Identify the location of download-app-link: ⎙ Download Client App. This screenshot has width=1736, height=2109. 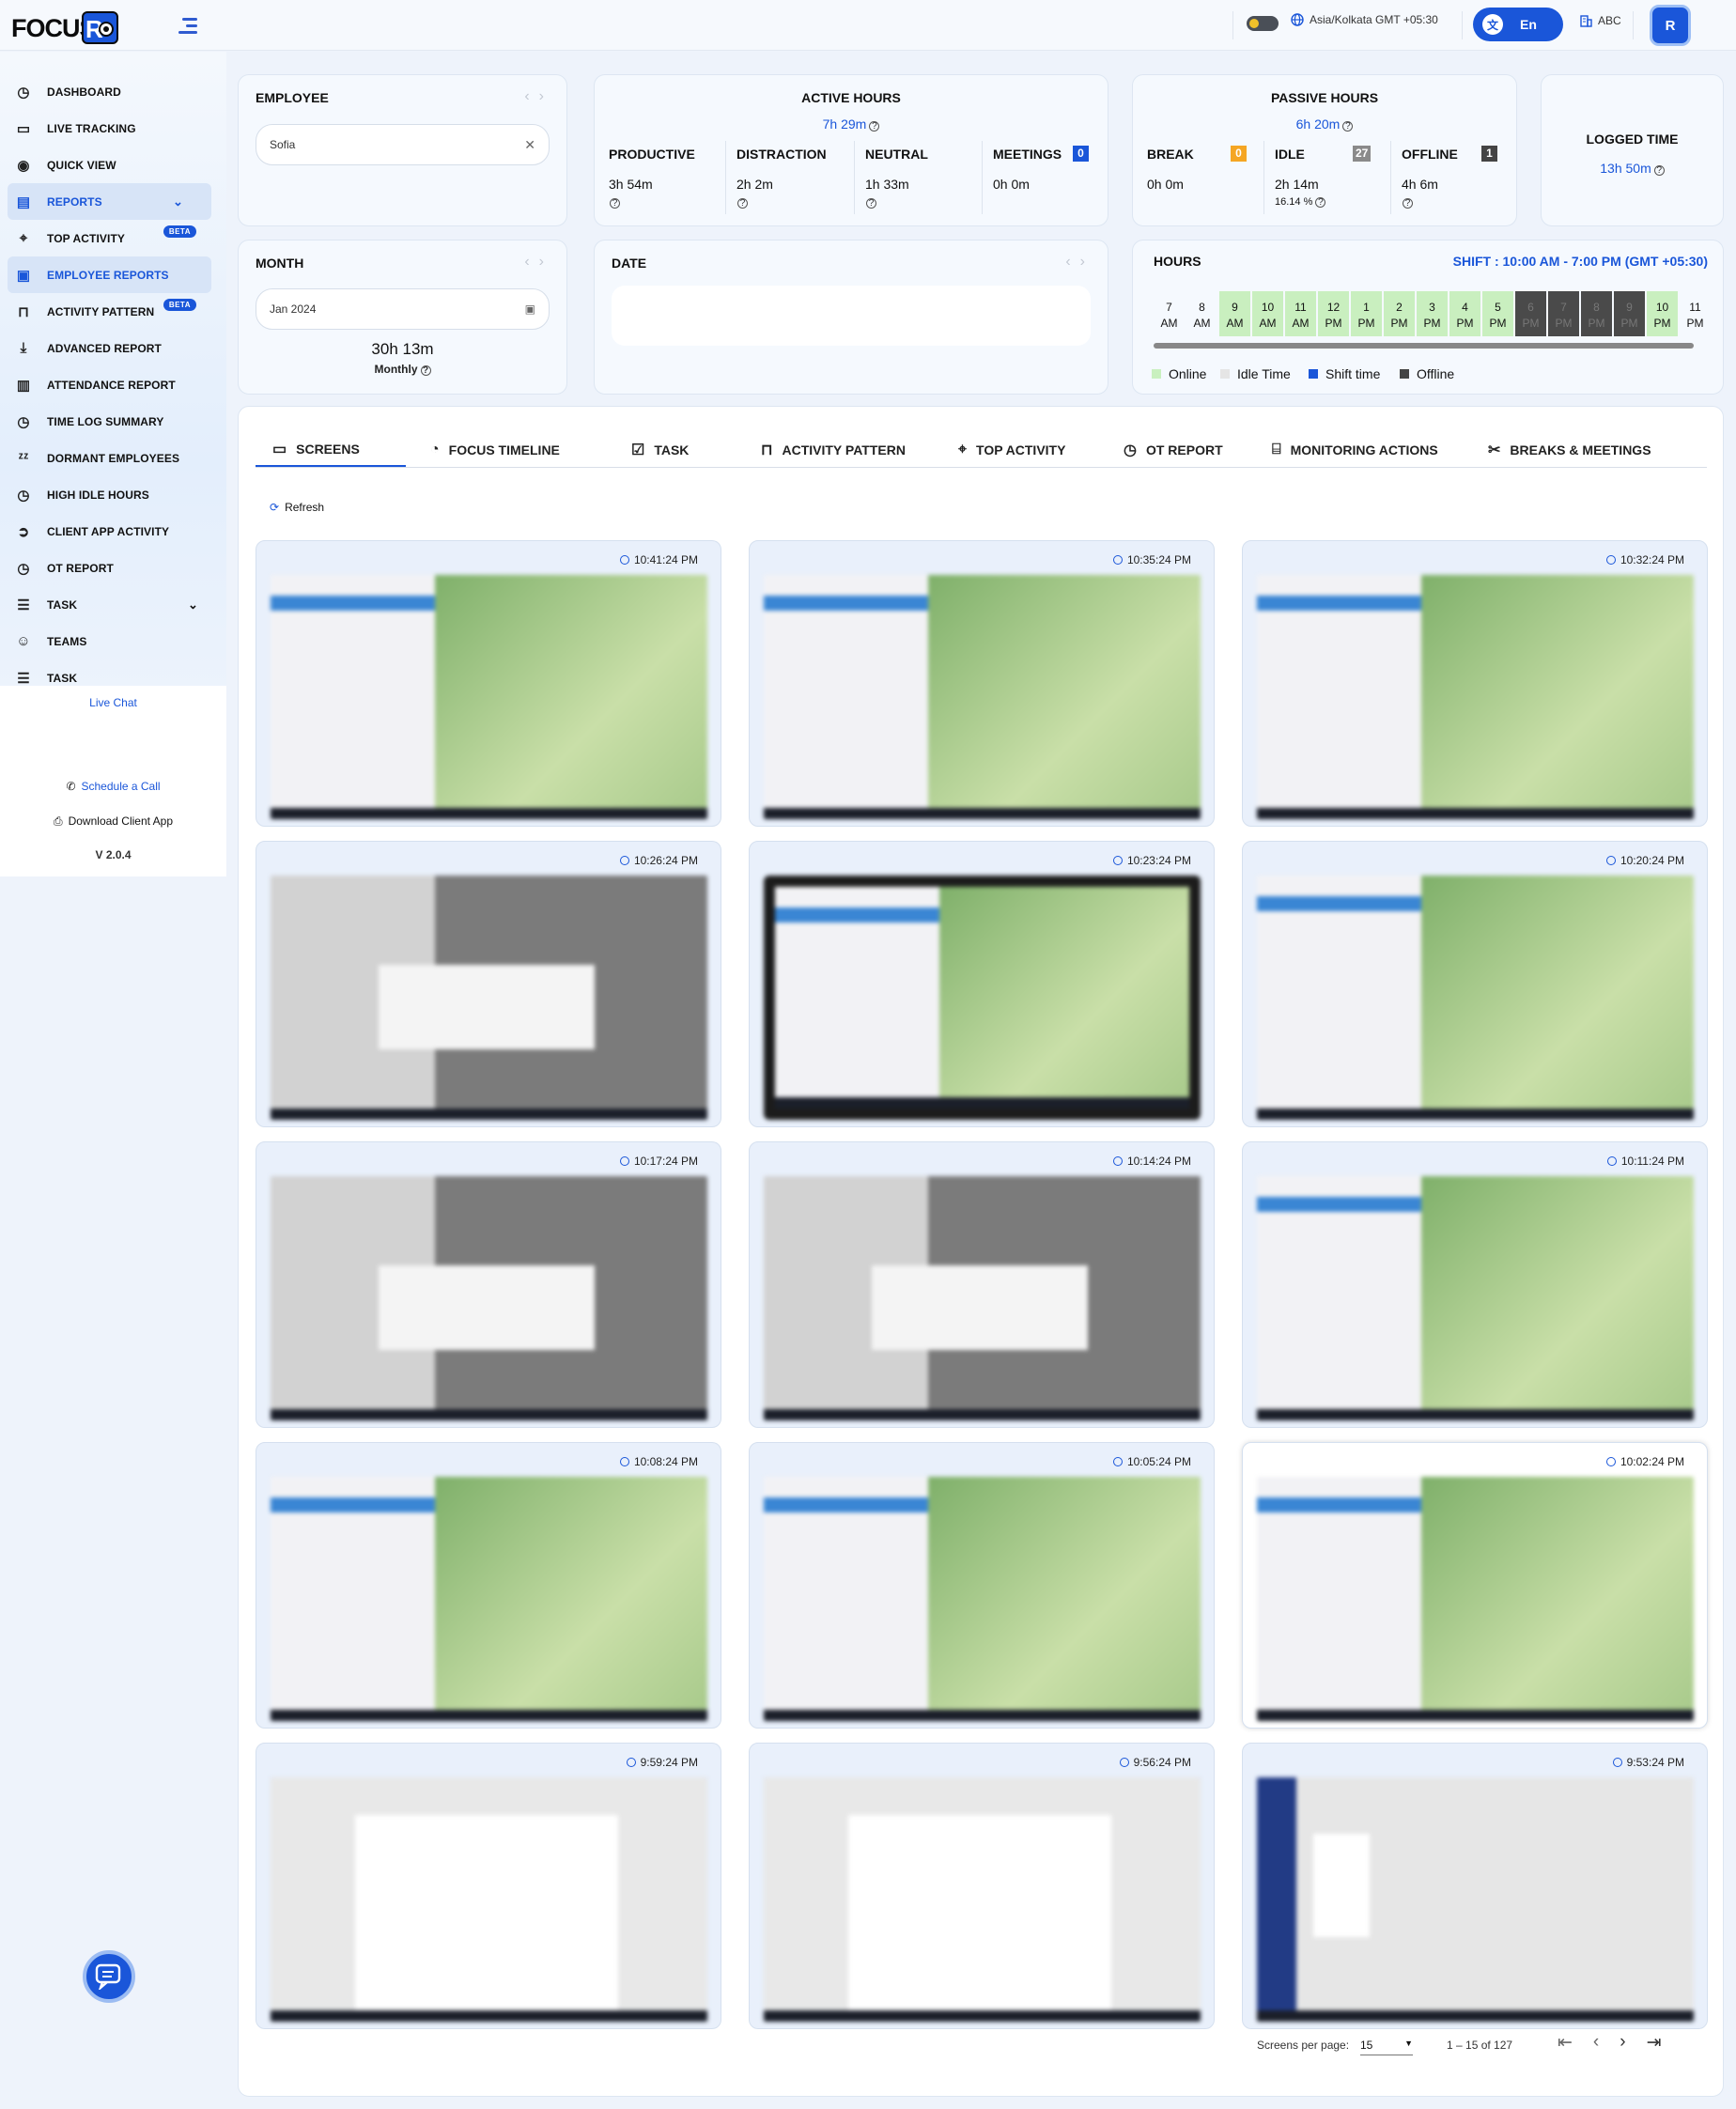
(113, 821).